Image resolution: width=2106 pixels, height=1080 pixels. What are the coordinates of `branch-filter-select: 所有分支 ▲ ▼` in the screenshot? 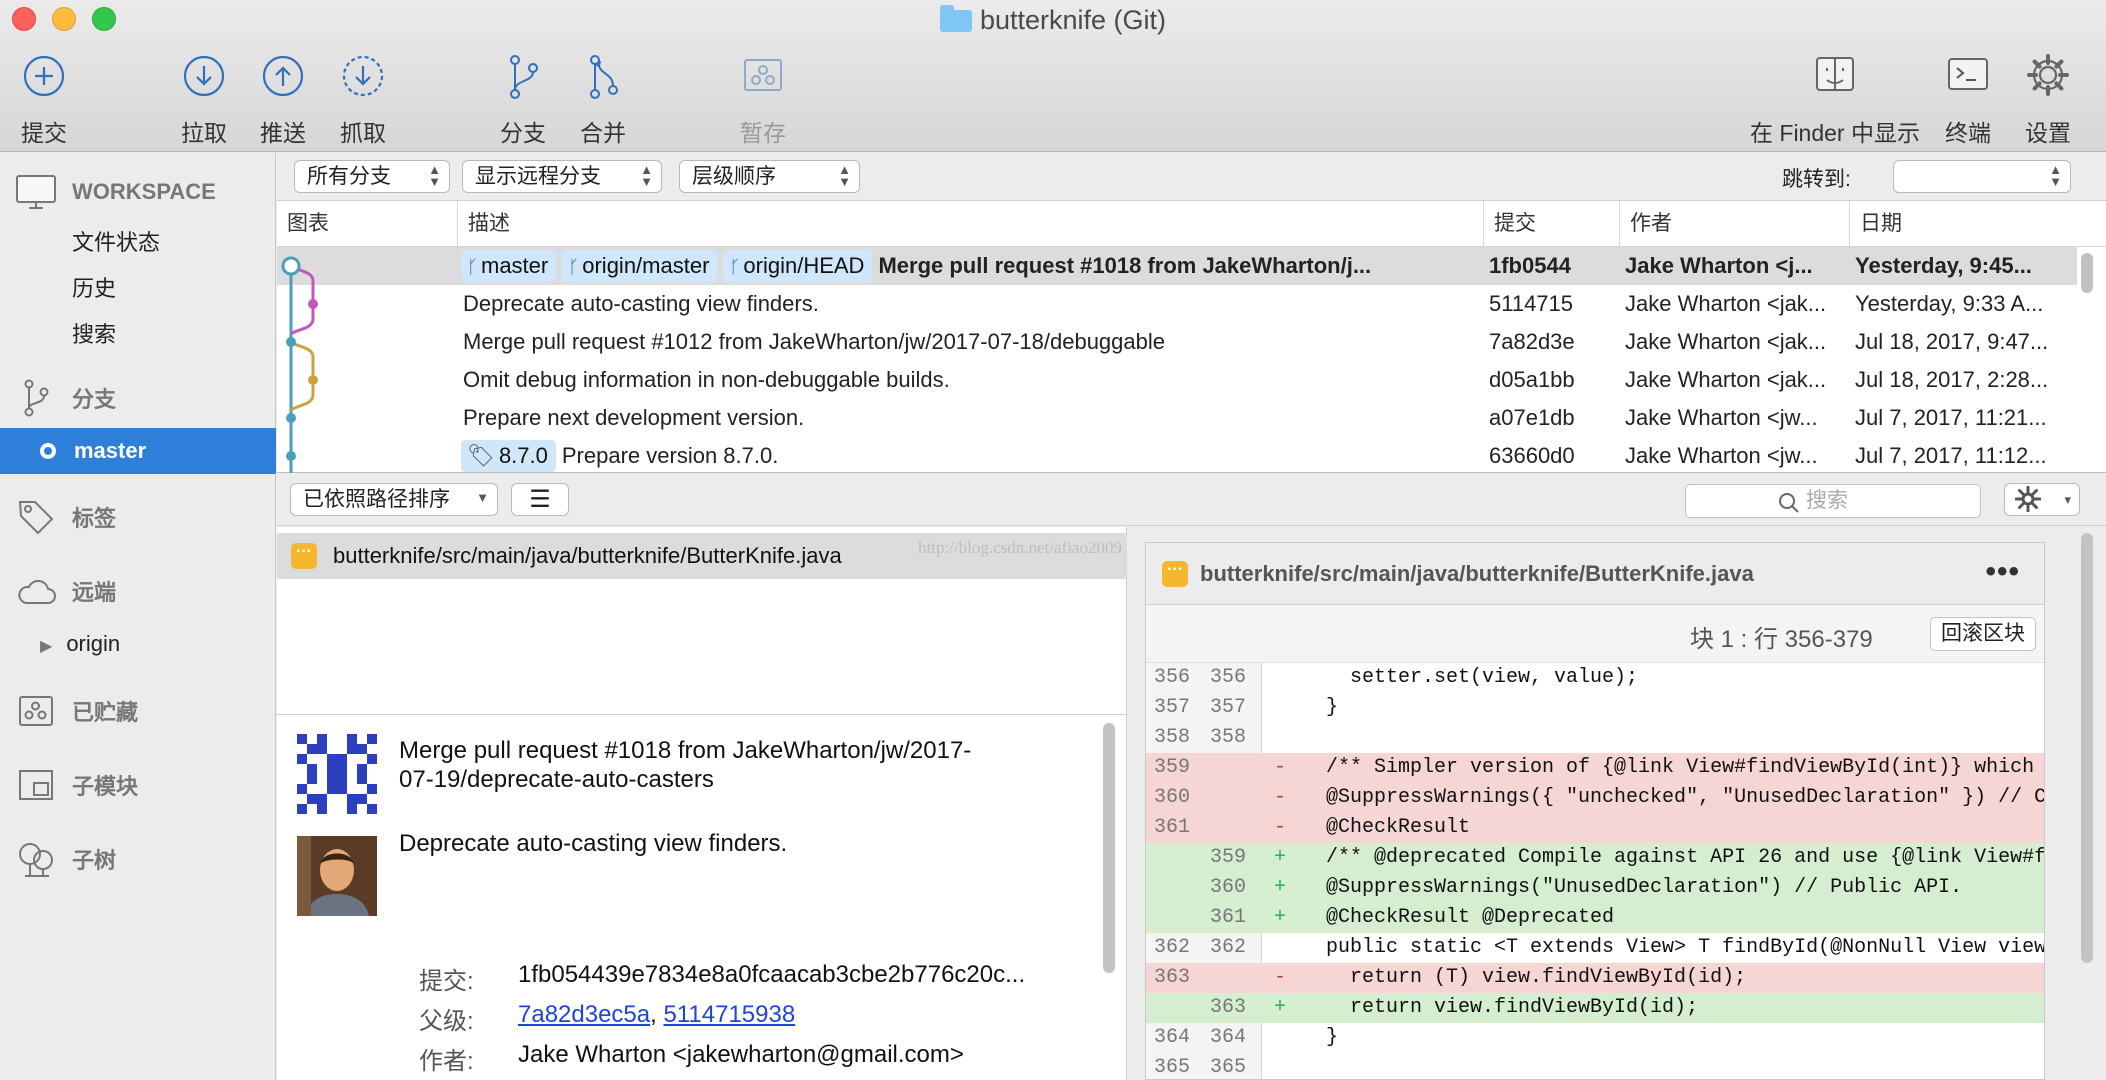 It's located at (372, 176).